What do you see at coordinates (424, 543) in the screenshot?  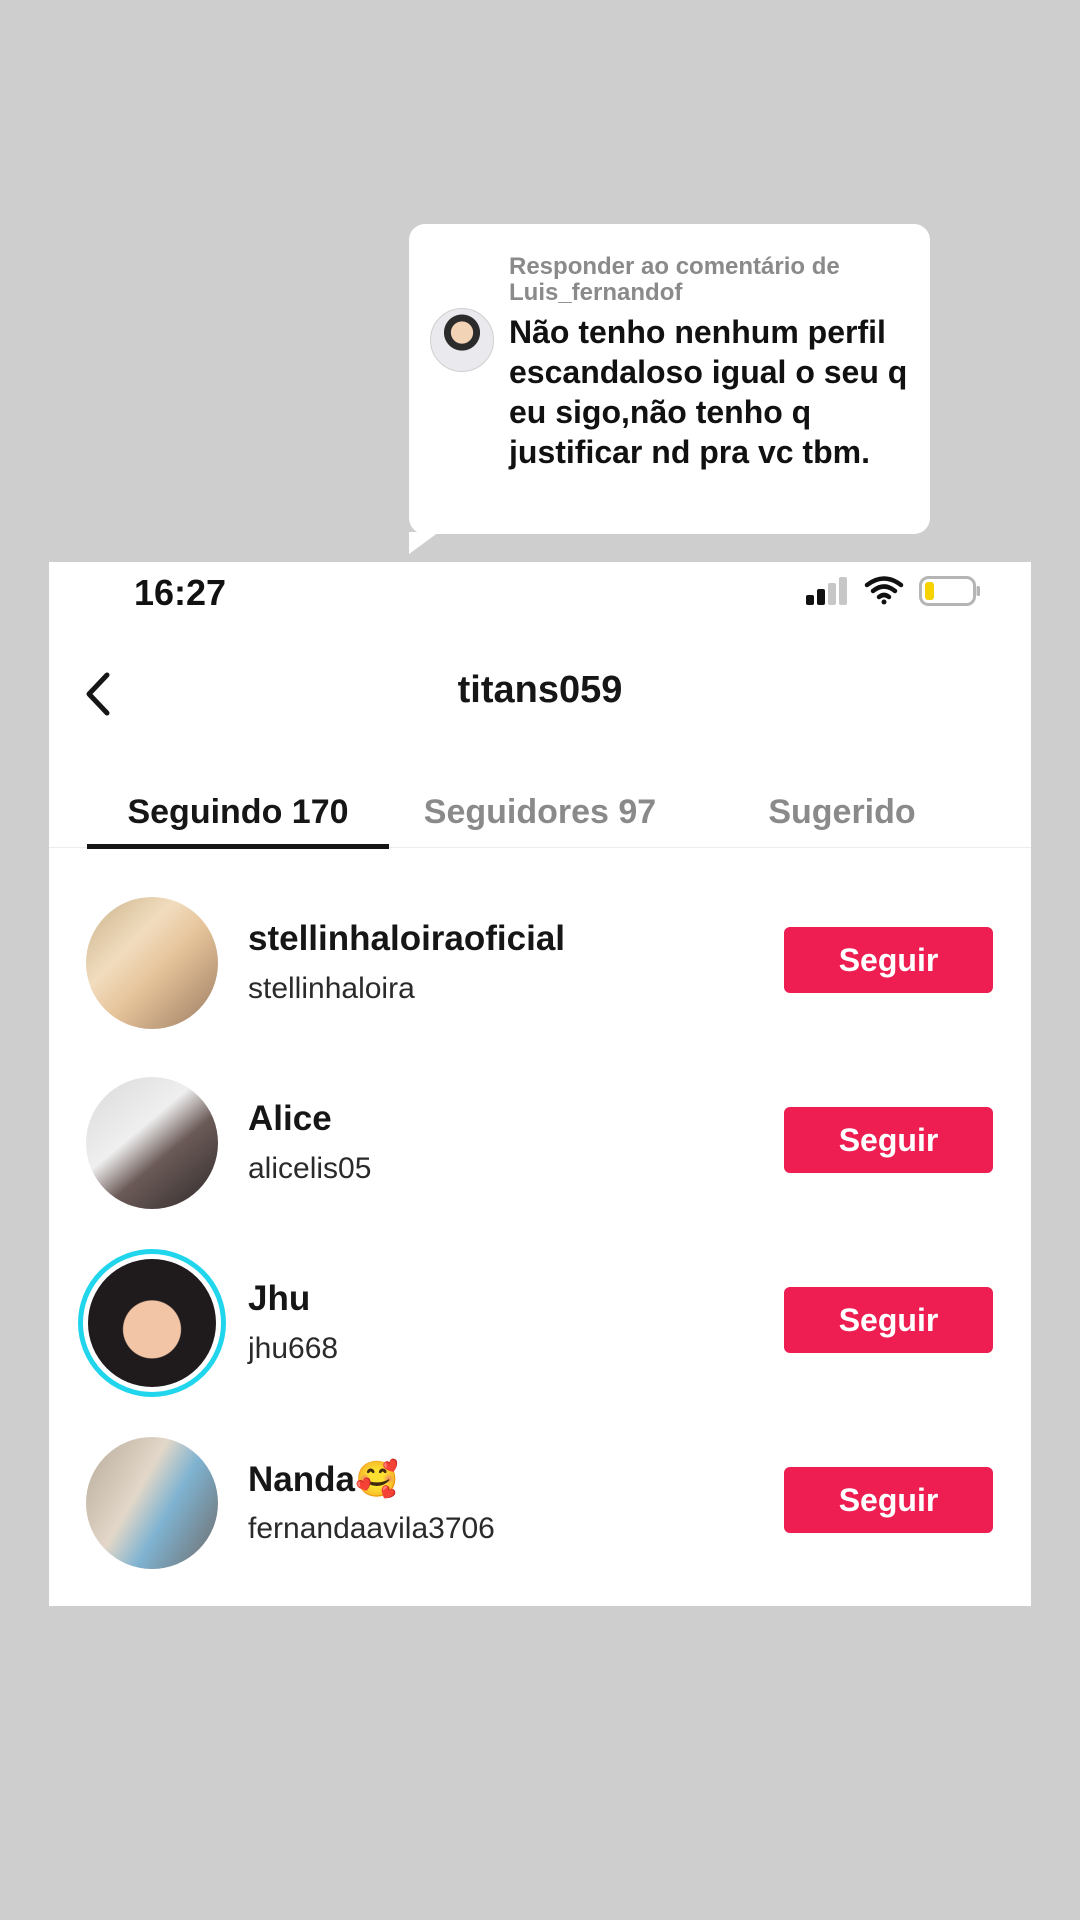 I see `bubble-tail` at bounding box center [424, 543].